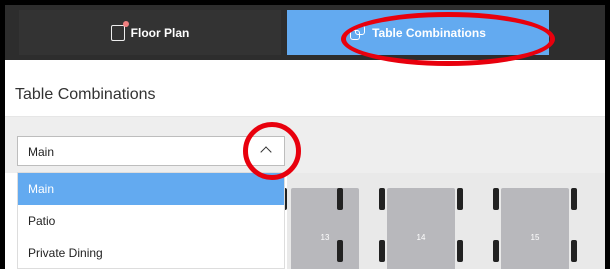  What do you see at coordinates (272, 151) in the screenshot?
I see `highlight-circle-chevron` at bounding box center [272, 151].